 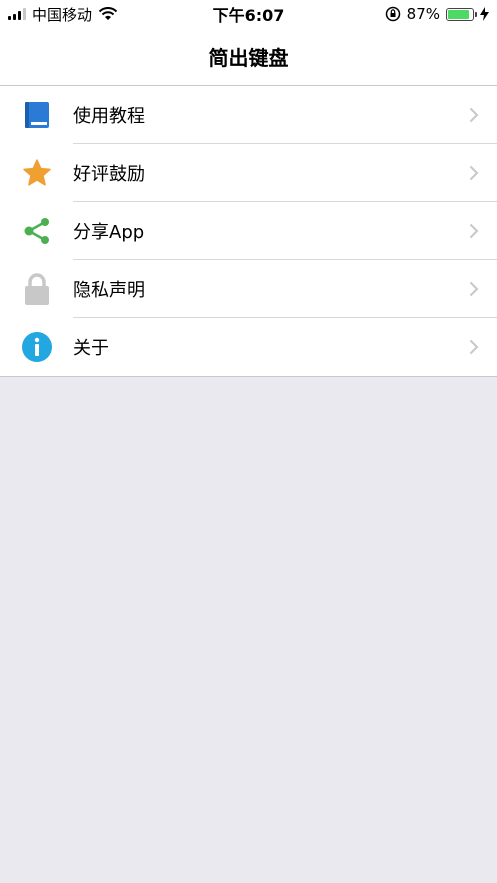 What do you see at coordinates (109, 174) in the screenshot?
I see `menu-item-label: 好评鼓励` at bounding box center [109, 174].